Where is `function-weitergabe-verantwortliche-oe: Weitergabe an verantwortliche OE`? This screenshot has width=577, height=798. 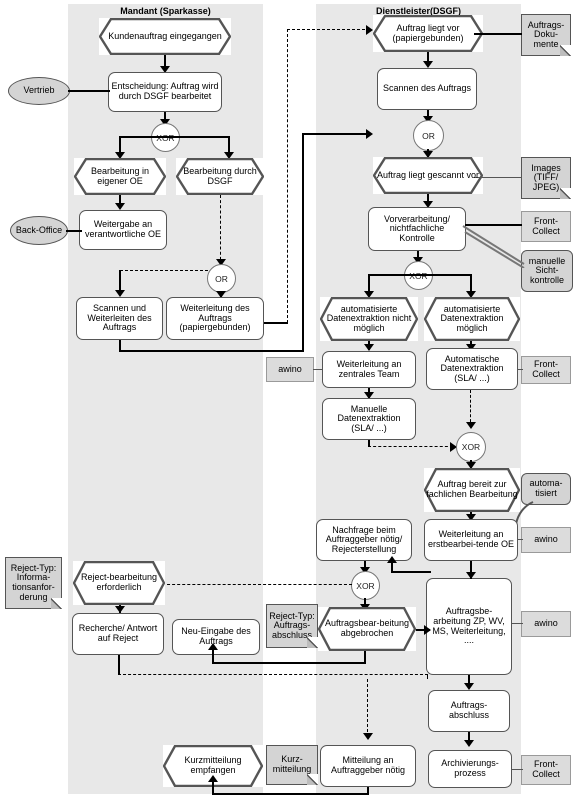 function-weitergabe-verantwortliche-oe: Weitergabe an verantwortliche OE is located at coordinates (125, 228).